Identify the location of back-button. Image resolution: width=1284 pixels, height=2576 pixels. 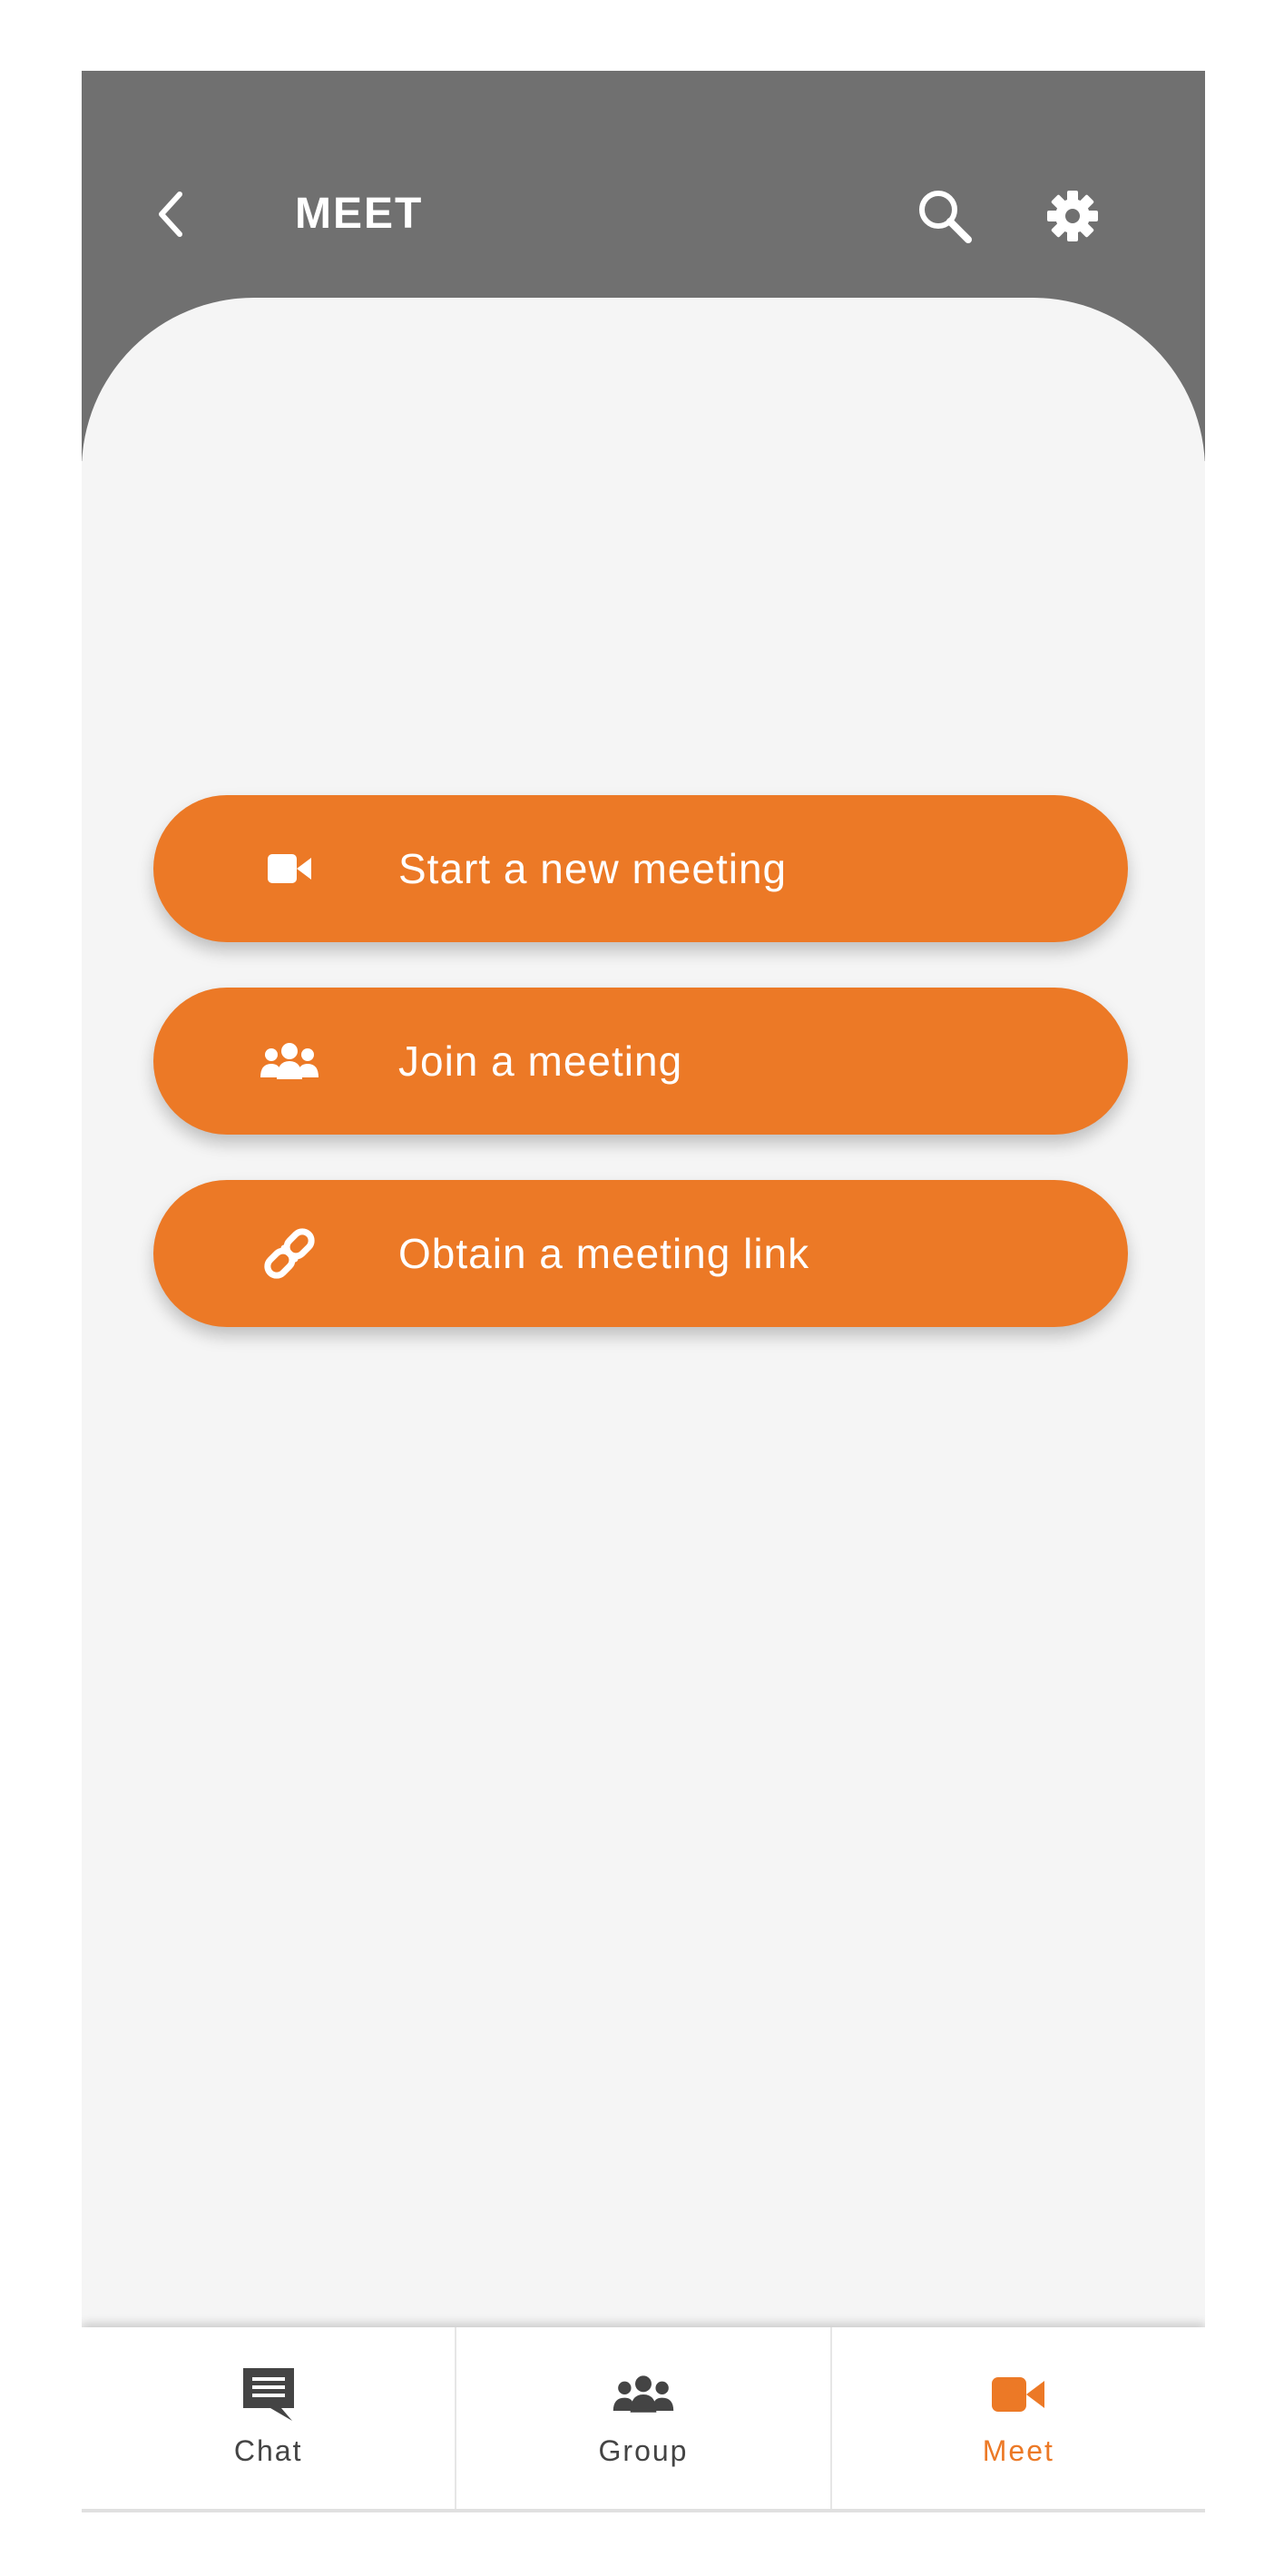
(170, 214).